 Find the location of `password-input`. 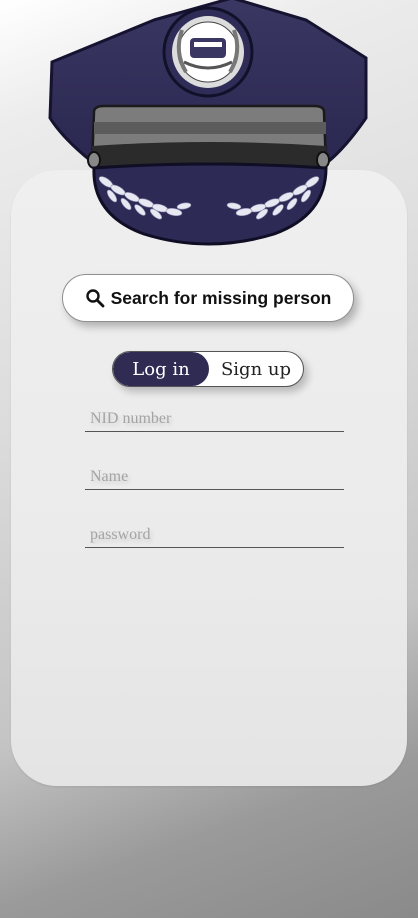

password-input is located at coordinates (214, 535).